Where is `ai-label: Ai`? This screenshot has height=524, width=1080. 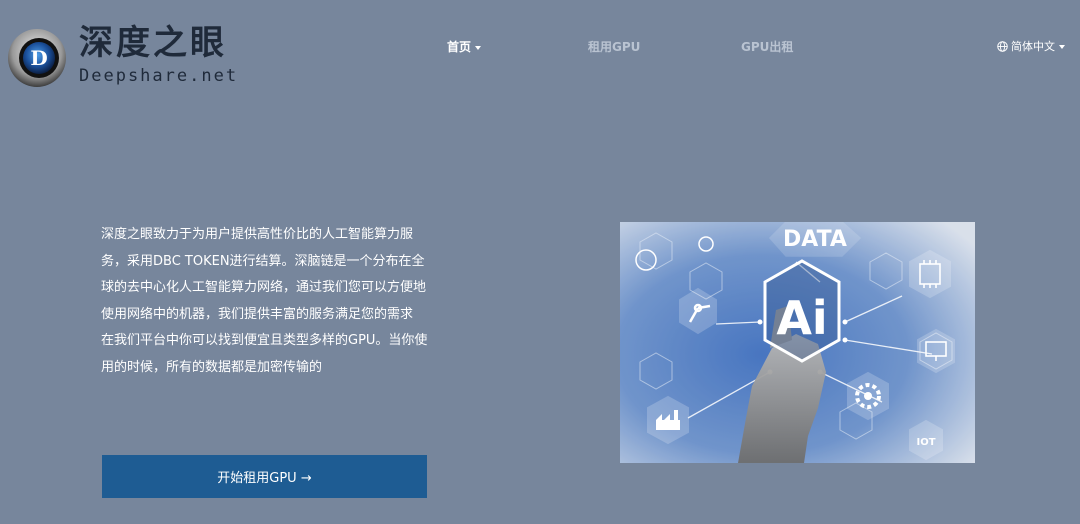 ai-label: Ai is located at coordinates (801, 318).